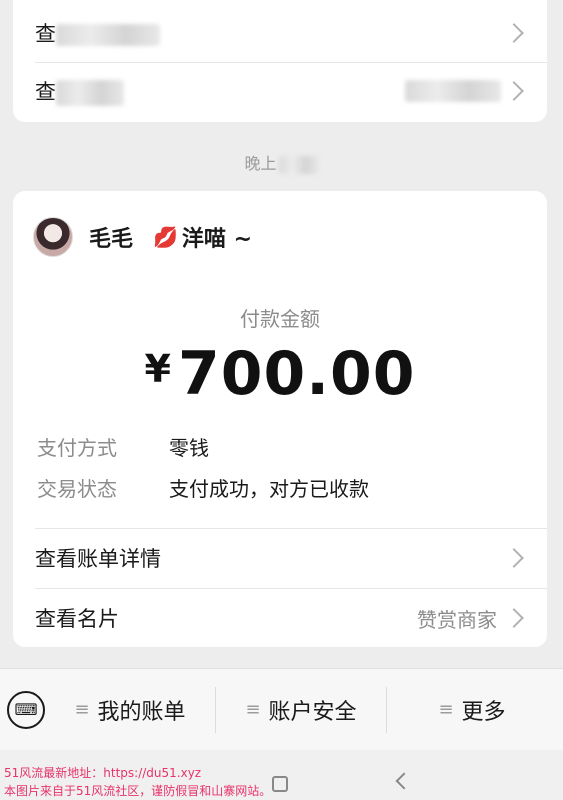  I want to click on avatar, so click(53, 237).